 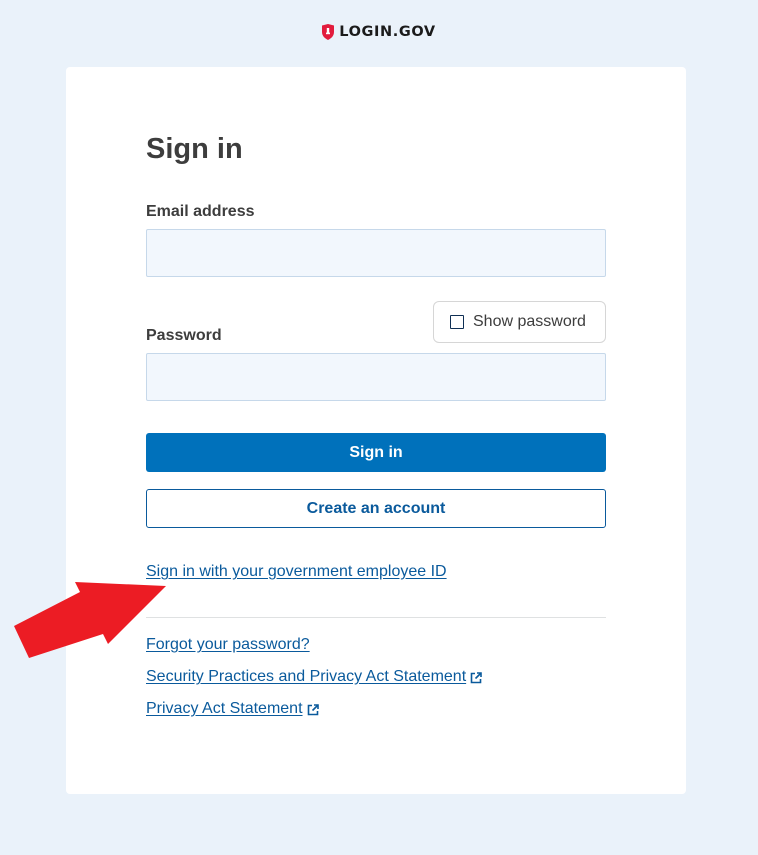 I want to click on piv-cac-sign-in-link: Sign in with your government employee ID, so click(x=296, y=572).